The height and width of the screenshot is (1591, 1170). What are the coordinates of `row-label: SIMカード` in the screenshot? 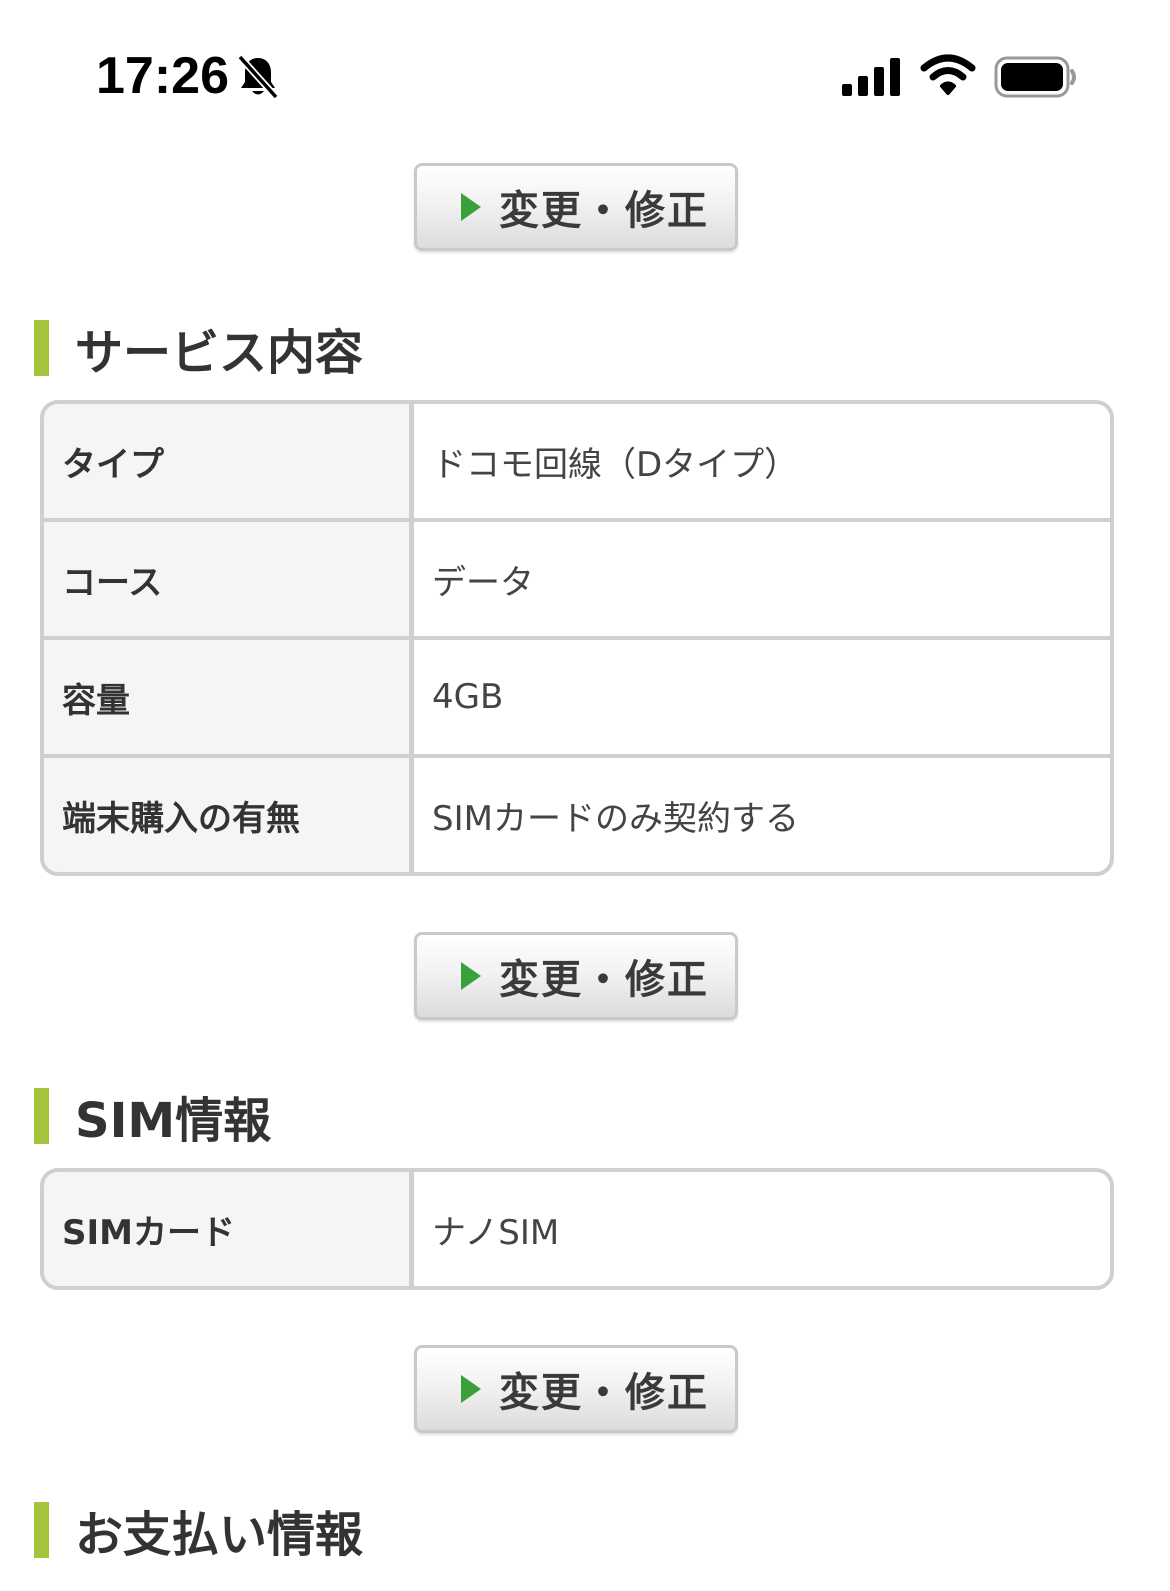 It's located at (229, 1229).